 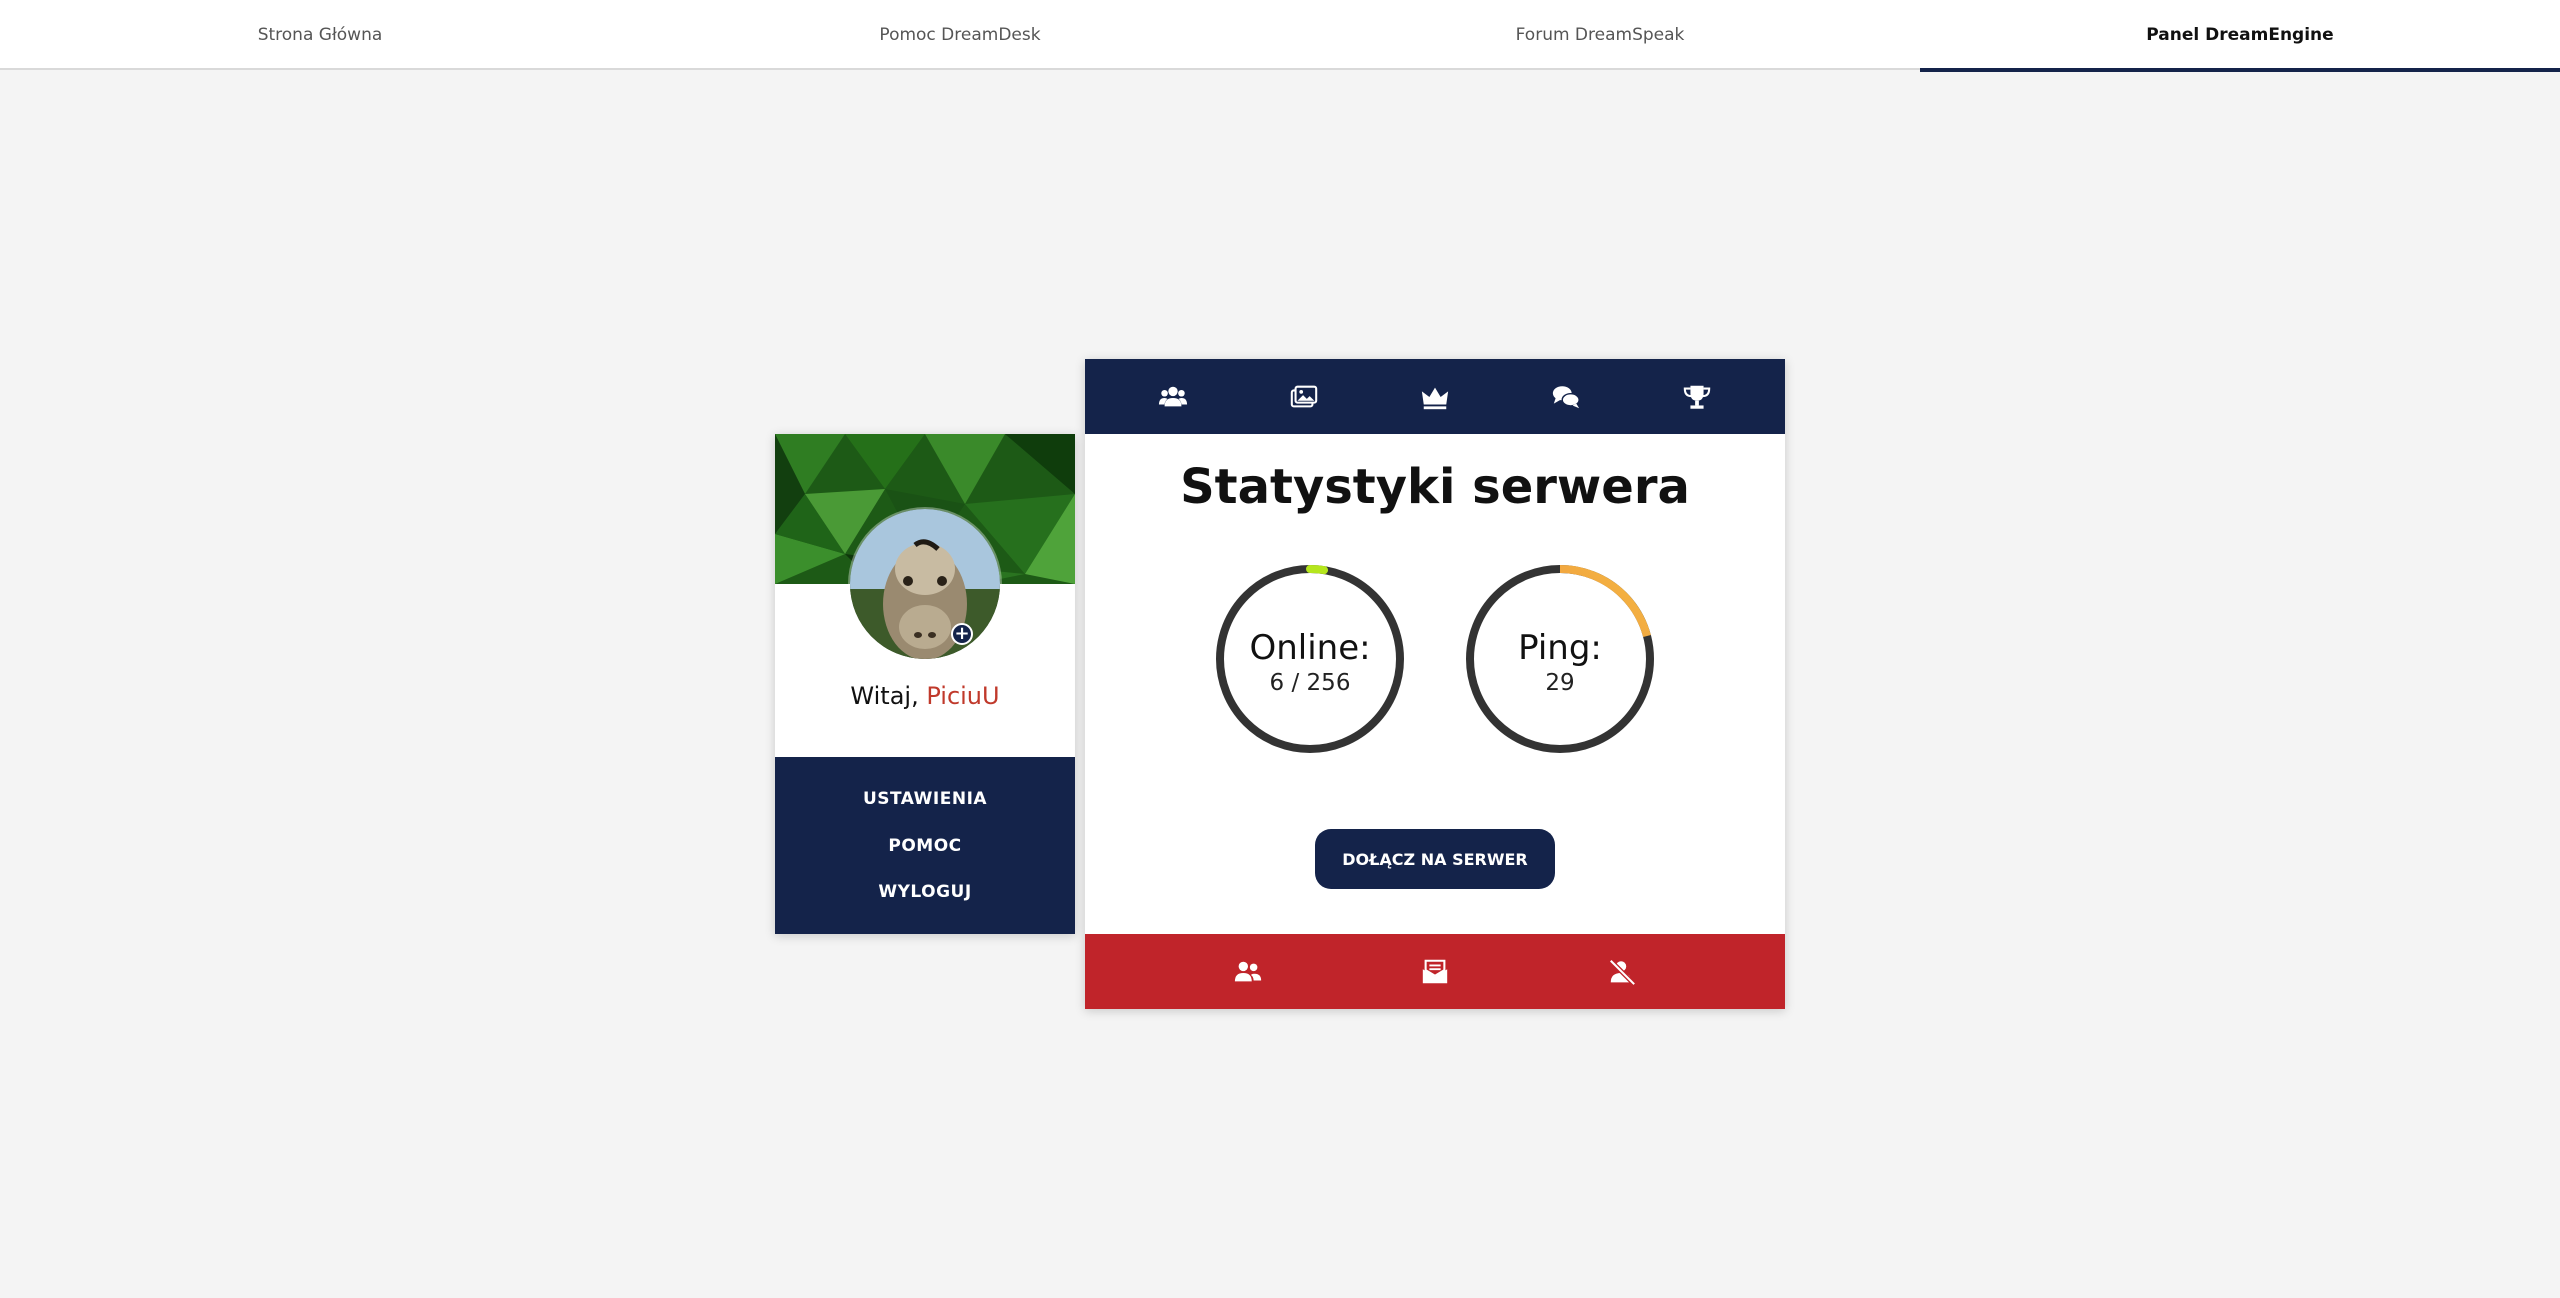 I want to click on ping-label: Ping:, so click(x=1560, y=648).